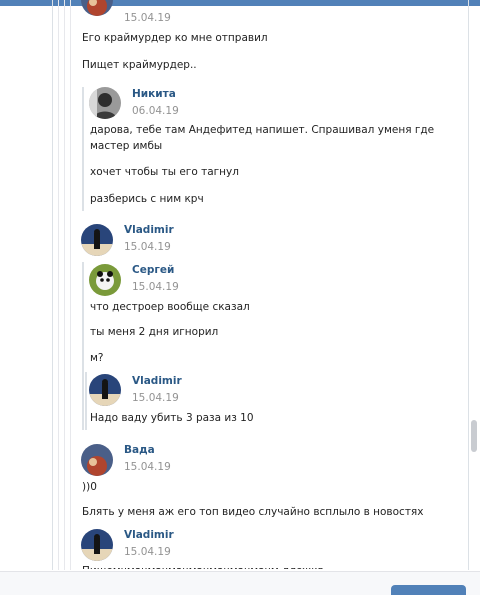 This screenshot has width=480, height=595. What do you see at coordinates (175, 38) in the screenshot?
I see `message-text: Его краймурдер ко мне отправил` at bounding box center [175, 38].